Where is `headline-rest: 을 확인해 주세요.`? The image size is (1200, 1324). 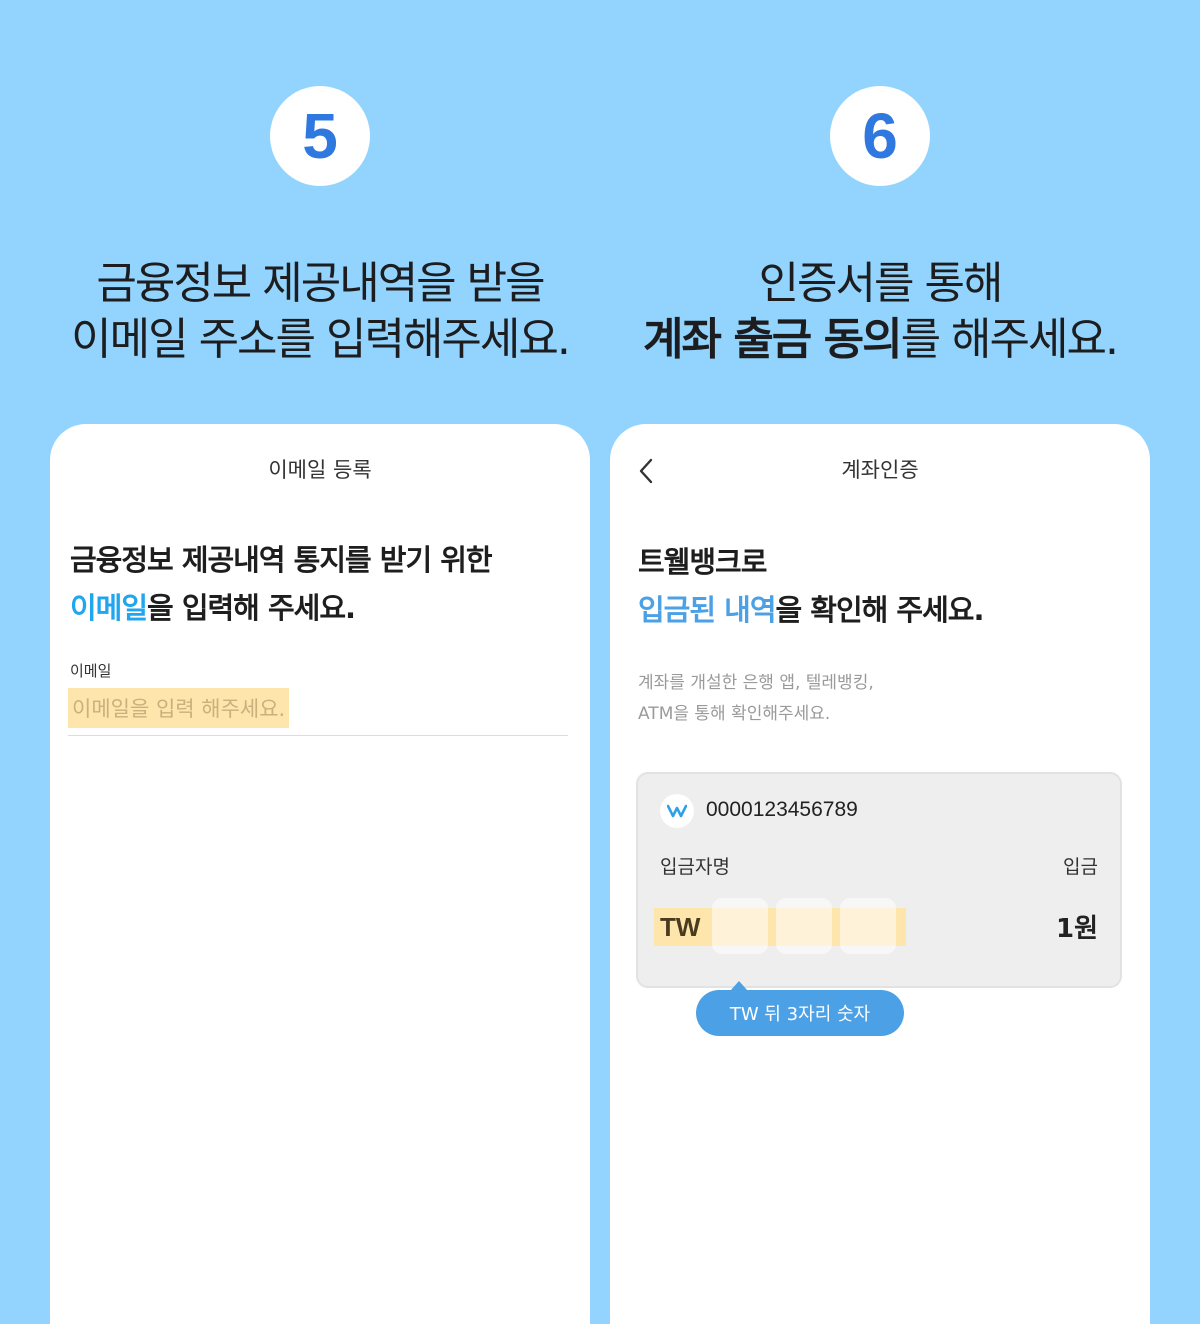 headline-rest: 을 확인해 주세요. is located at coordinates (880, 610).